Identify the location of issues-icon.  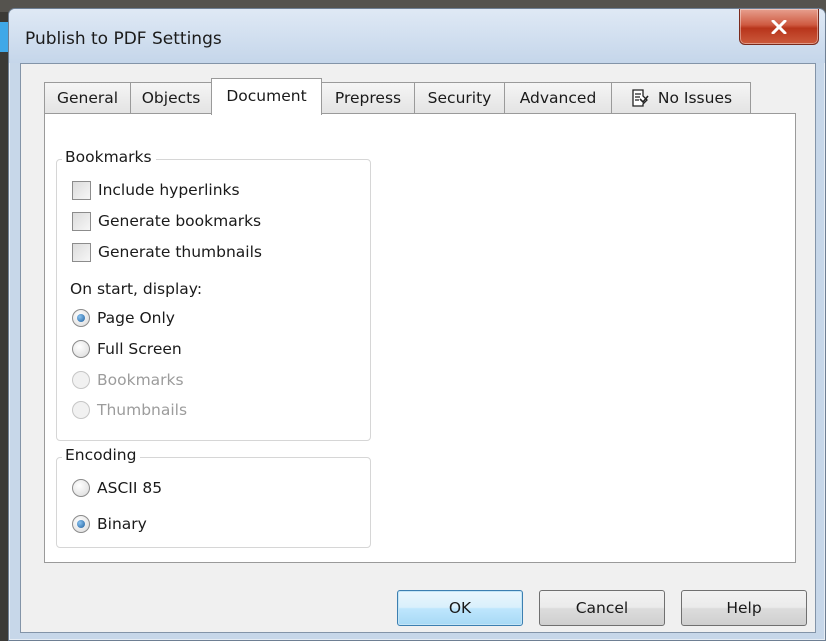
(640, 98).